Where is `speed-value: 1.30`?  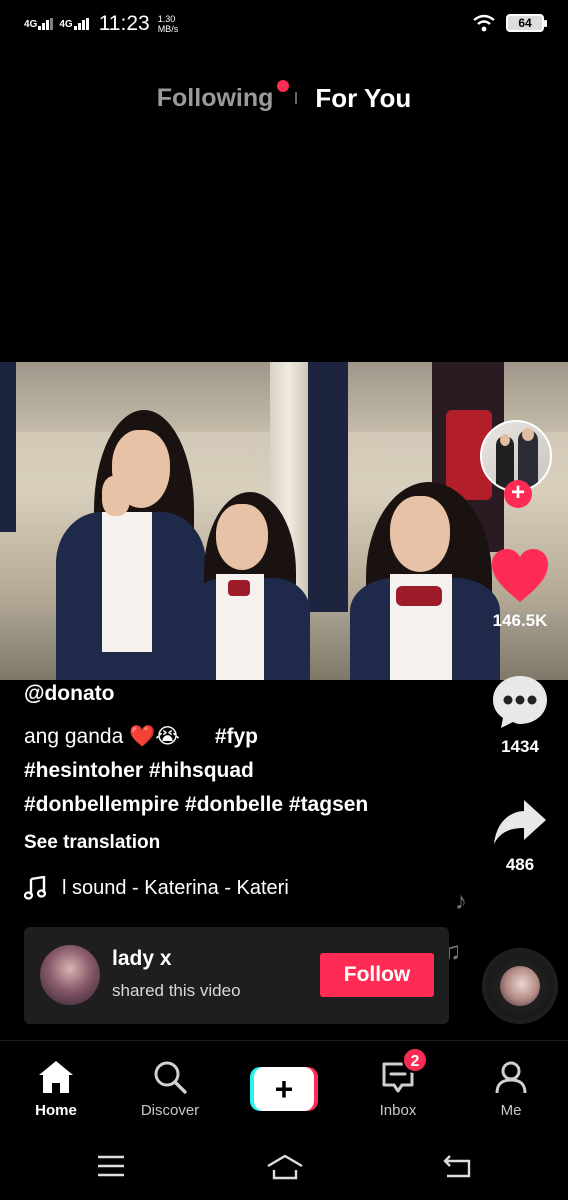 speed-value: 1.30 is located at coordinates (166, 19).